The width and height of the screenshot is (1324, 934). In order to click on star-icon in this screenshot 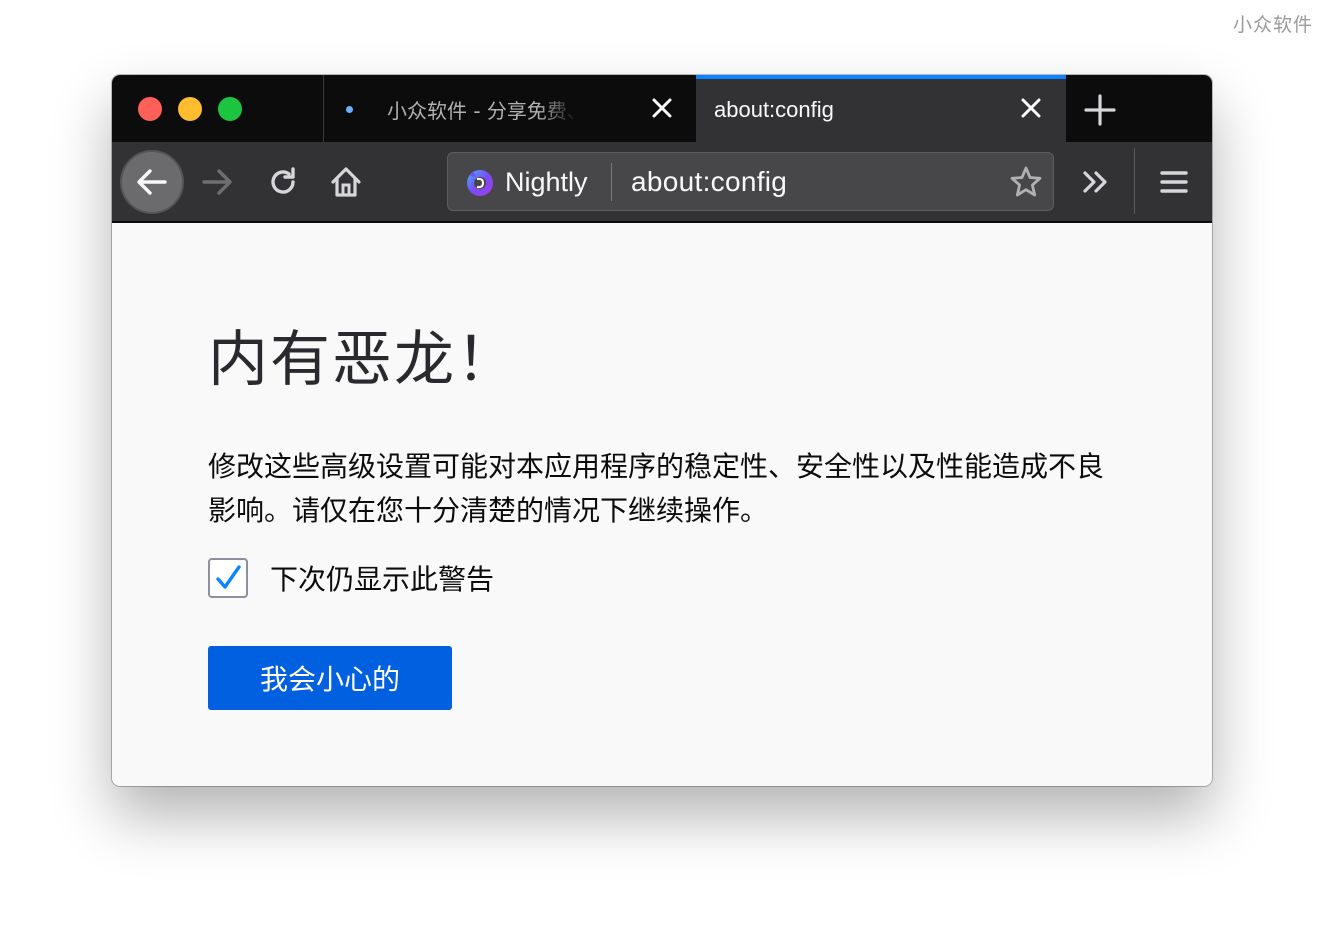, I will do `click(1026, 182)`.